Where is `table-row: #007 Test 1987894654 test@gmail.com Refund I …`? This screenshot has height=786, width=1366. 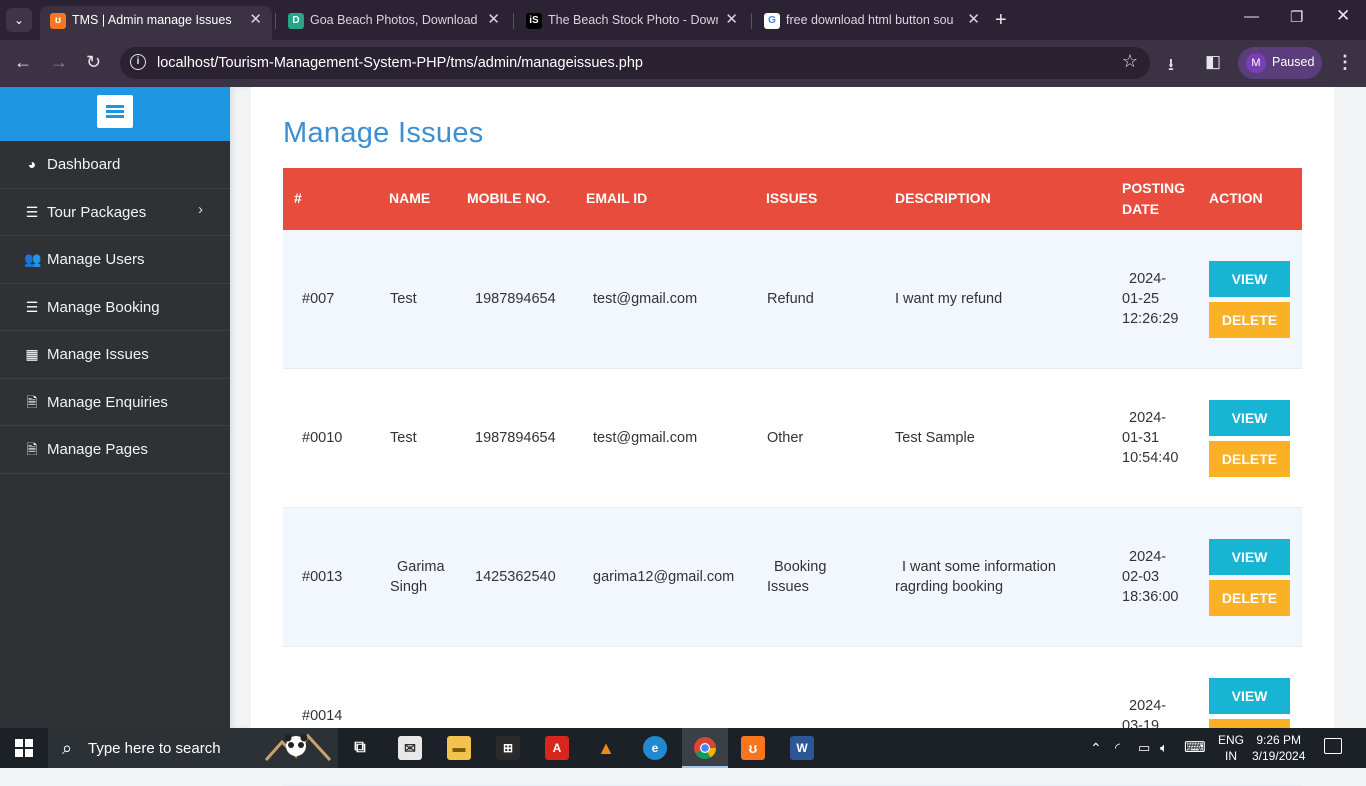
table-row: #007 Test 1987894654 test@gmail.com Refund I … is located at coordinates (792, 299).